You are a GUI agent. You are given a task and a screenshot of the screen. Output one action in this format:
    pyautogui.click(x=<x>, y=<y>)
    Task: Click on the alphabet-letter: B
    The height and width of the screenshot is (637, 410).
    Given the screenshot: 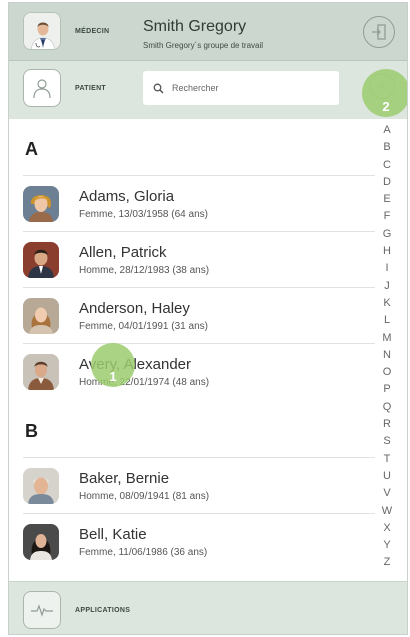 What is the action you would take?
    pyautogui.click(x=386, y=147)
    